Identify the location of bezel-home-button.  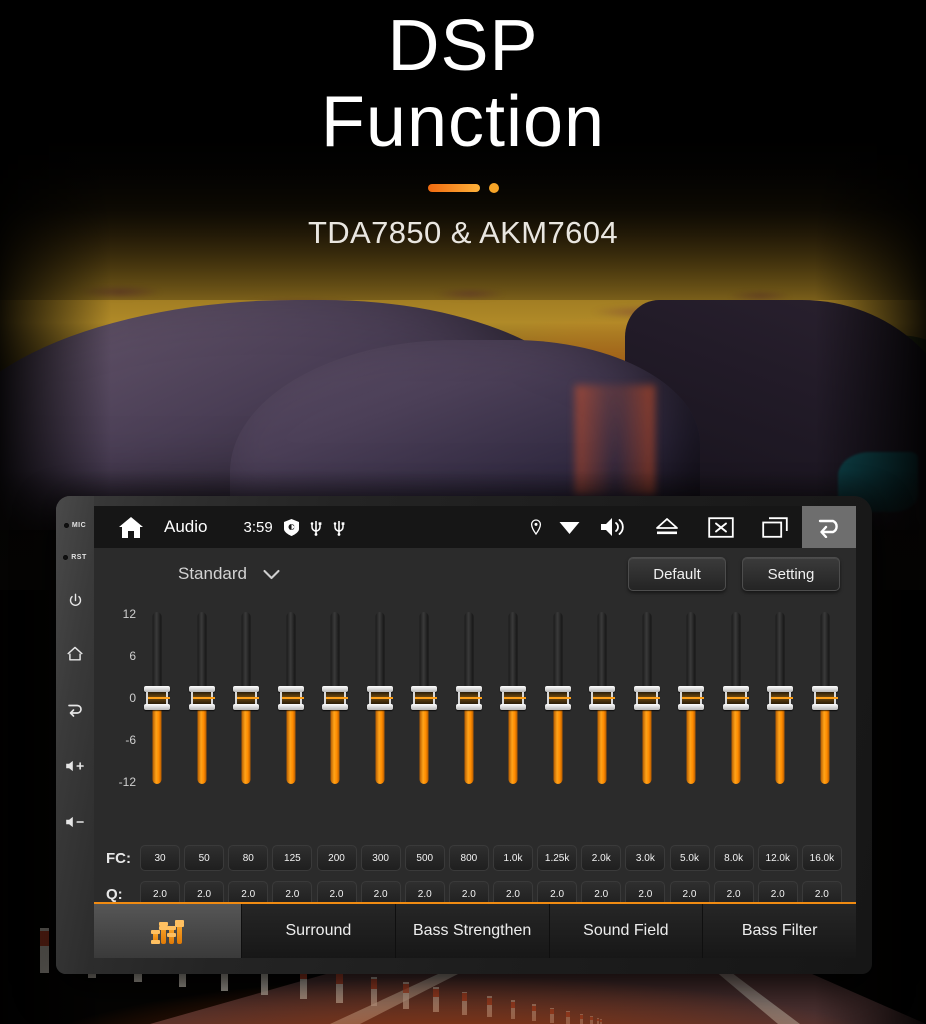
(75, 654).